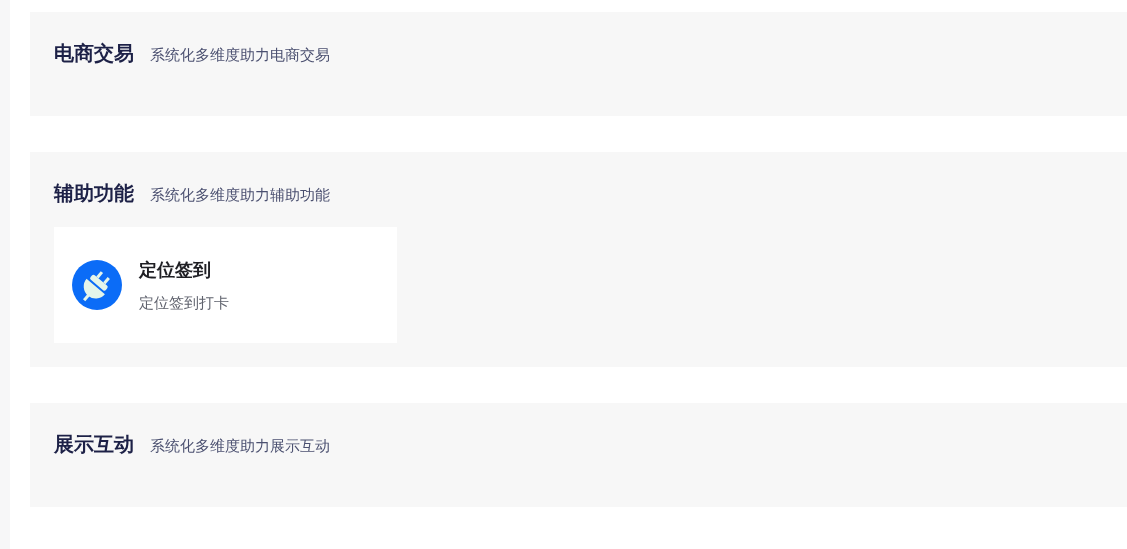 The height and width of the screenshot is (549, 1127). What do you see at coordinates (240, 195) in the screenshot?
I see `section-subtitle: 系统化多维度助力辅助功能` at bounding box center [240, 195].